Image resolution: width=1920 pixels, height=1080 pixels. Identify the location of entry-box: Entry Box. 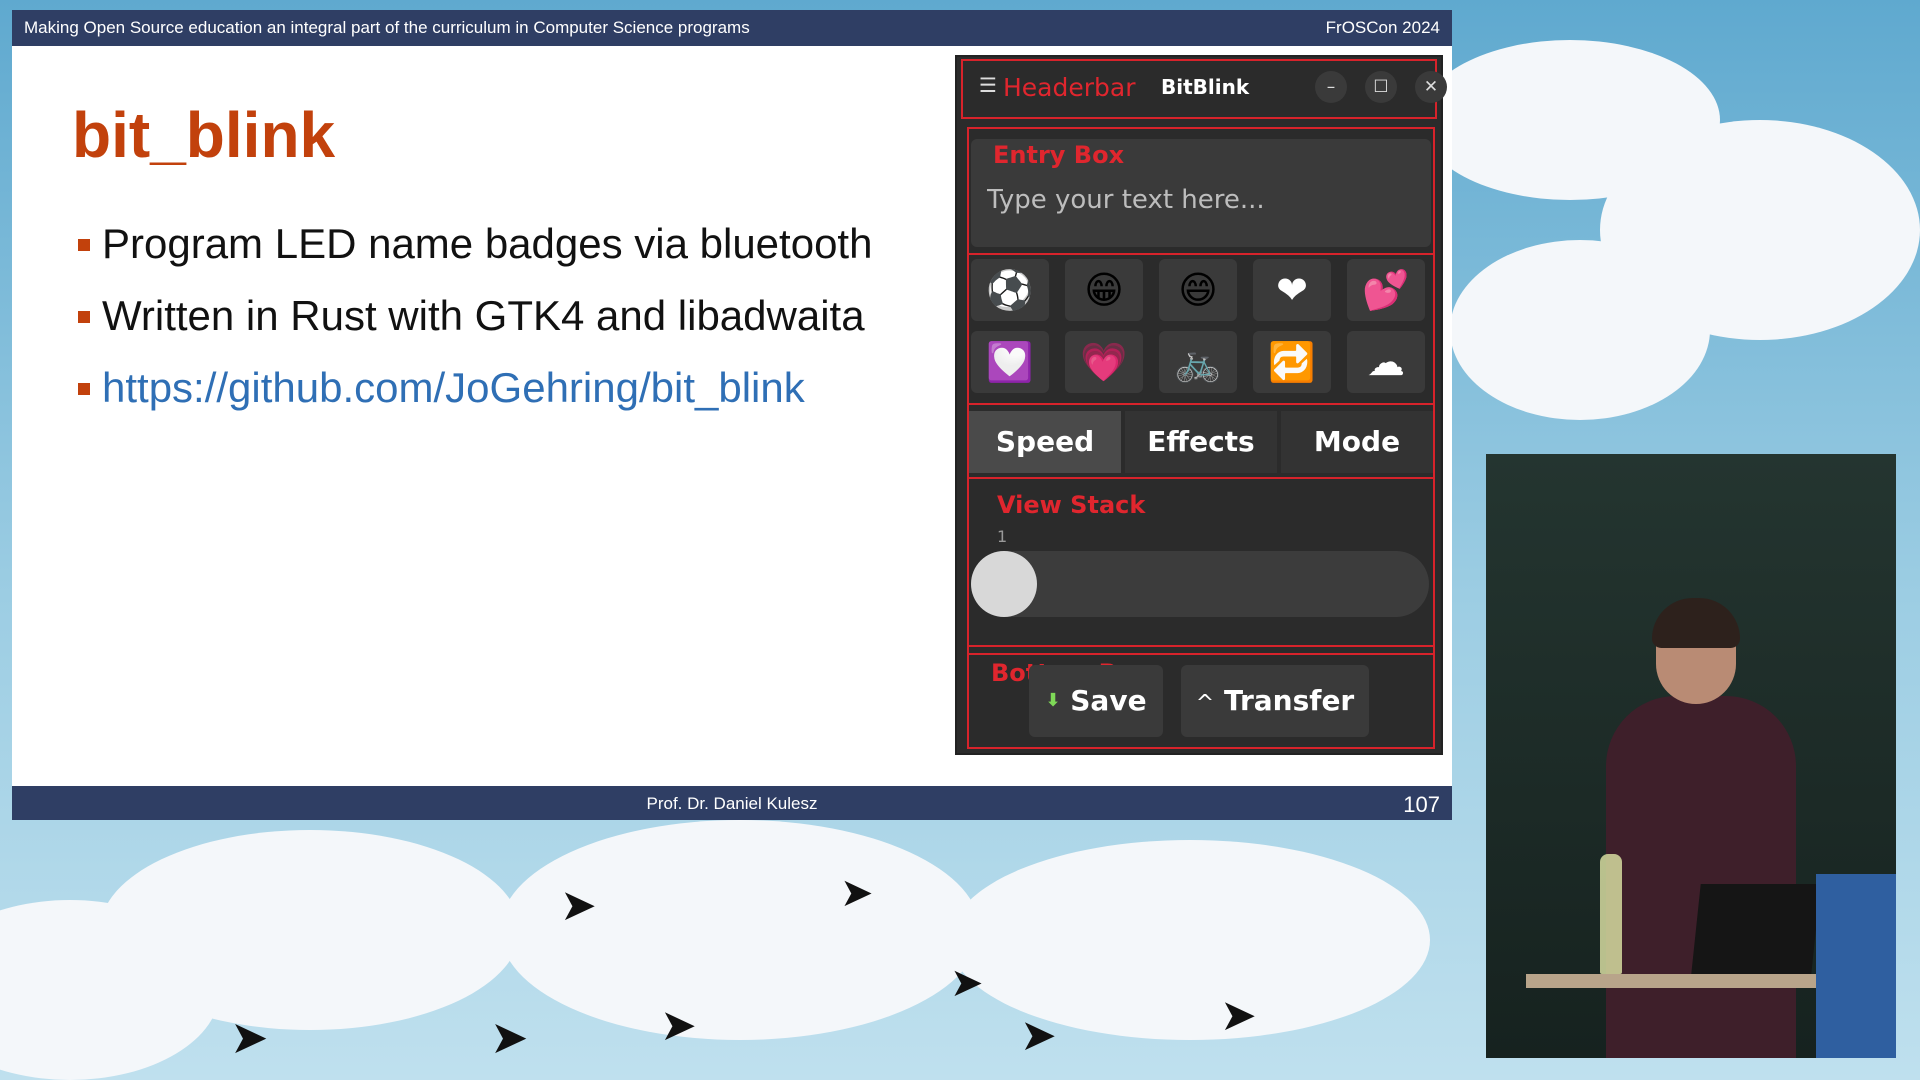
(1201, 193).